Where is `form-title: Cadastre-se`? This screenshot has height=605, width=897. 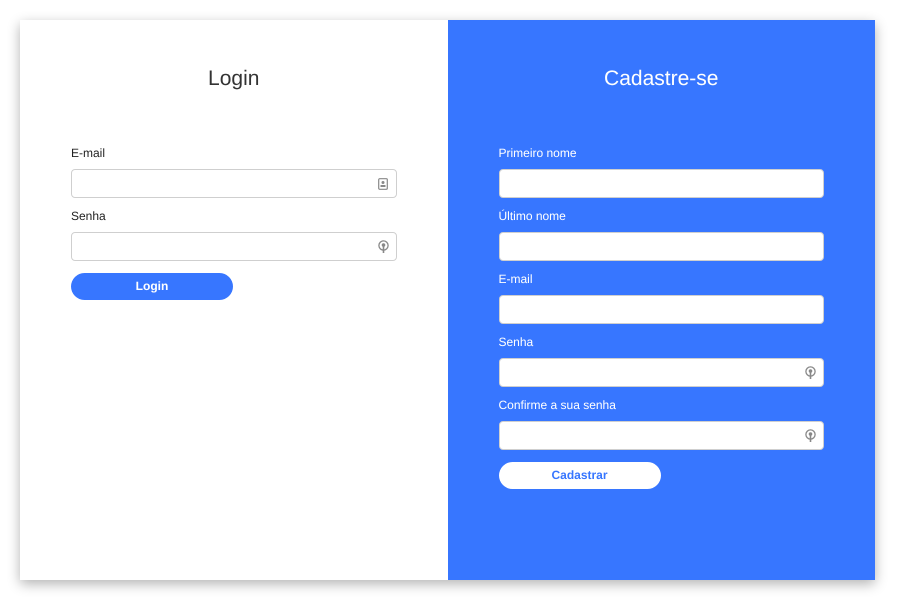
form-title: Cadastre-se is located at coordinates (661, 79).